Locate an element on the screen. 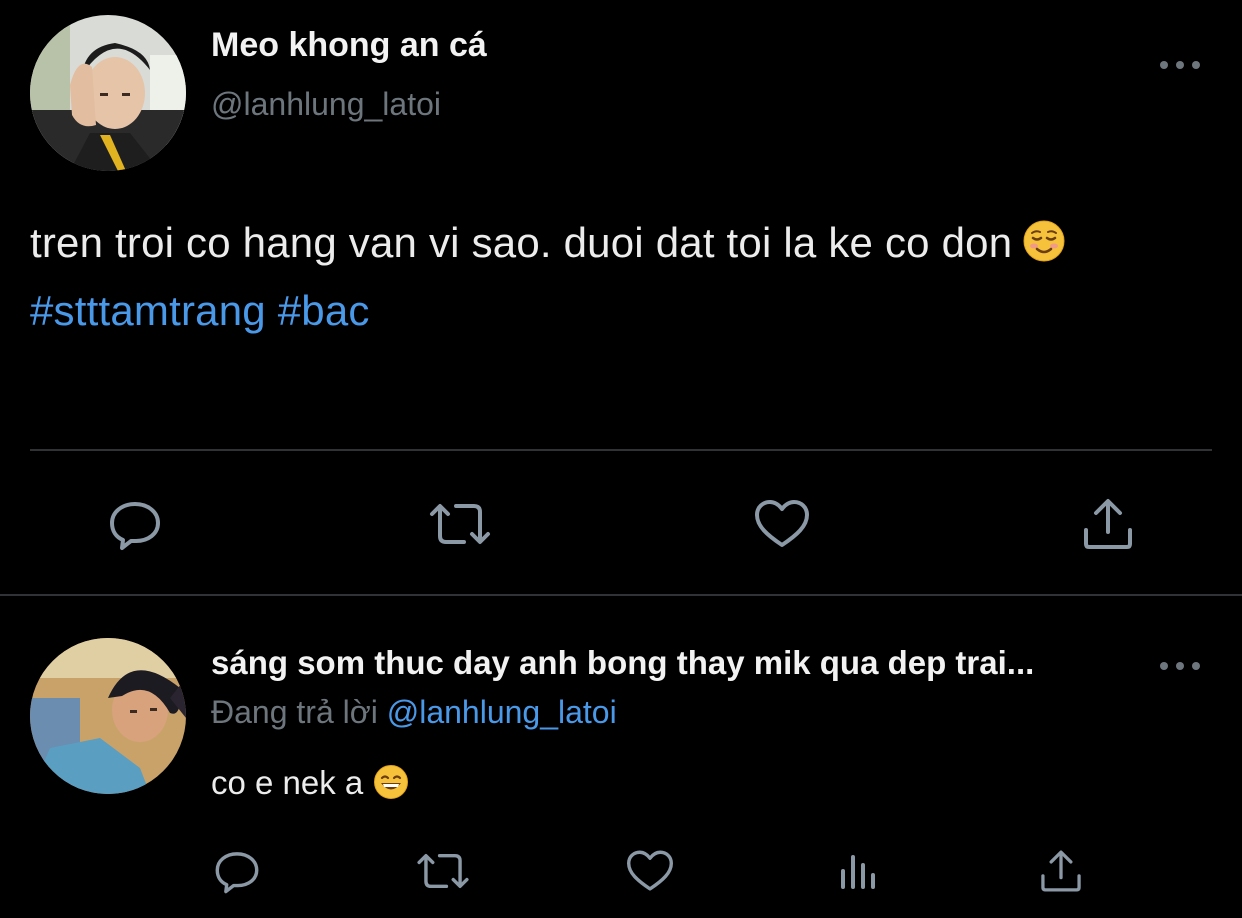 The image size is (1242, 918). reply-body: co e nek a is located at coordinates (287, 782).